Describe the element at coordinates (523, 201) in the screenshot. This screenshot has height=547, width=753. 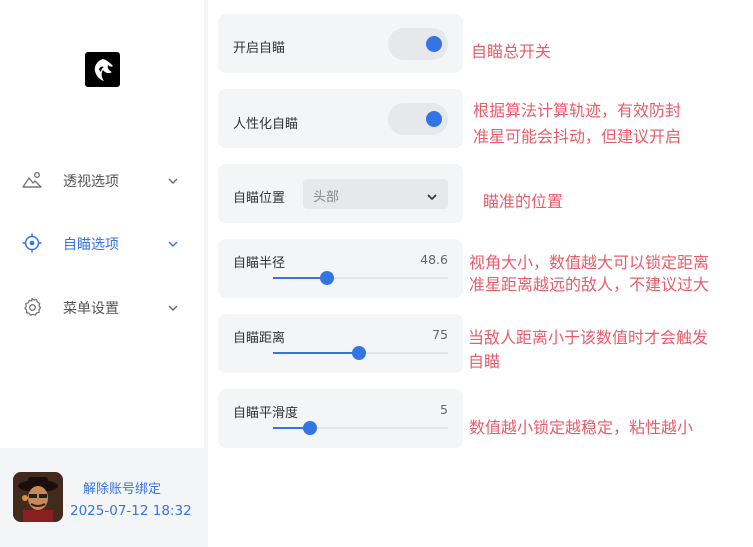
I see `aim-position-note: 瞄准的位置` at that location.